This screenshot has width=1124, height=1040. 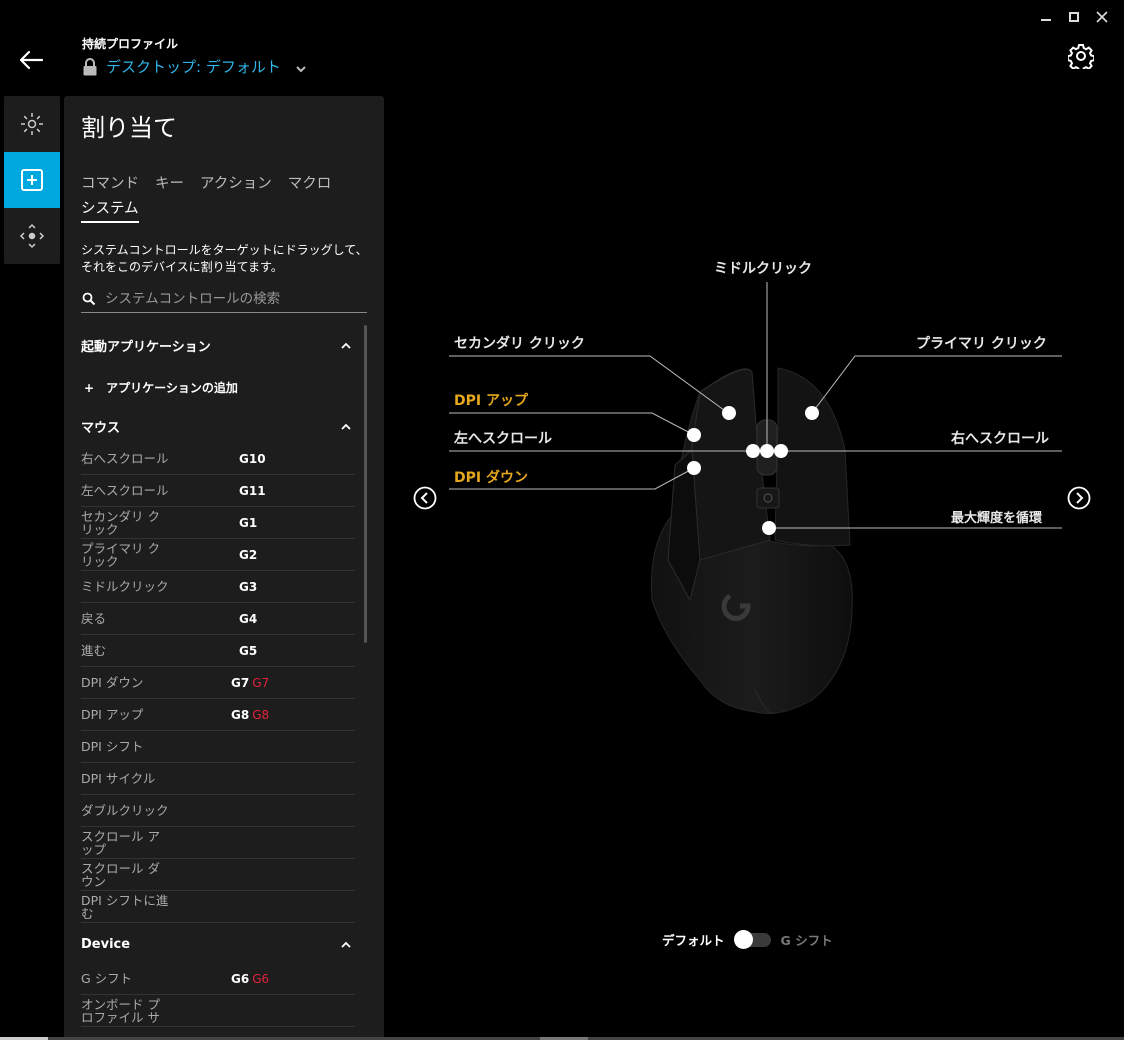 I want to click on list-item-name: DPI ダウン, so click(x=112, y=682).